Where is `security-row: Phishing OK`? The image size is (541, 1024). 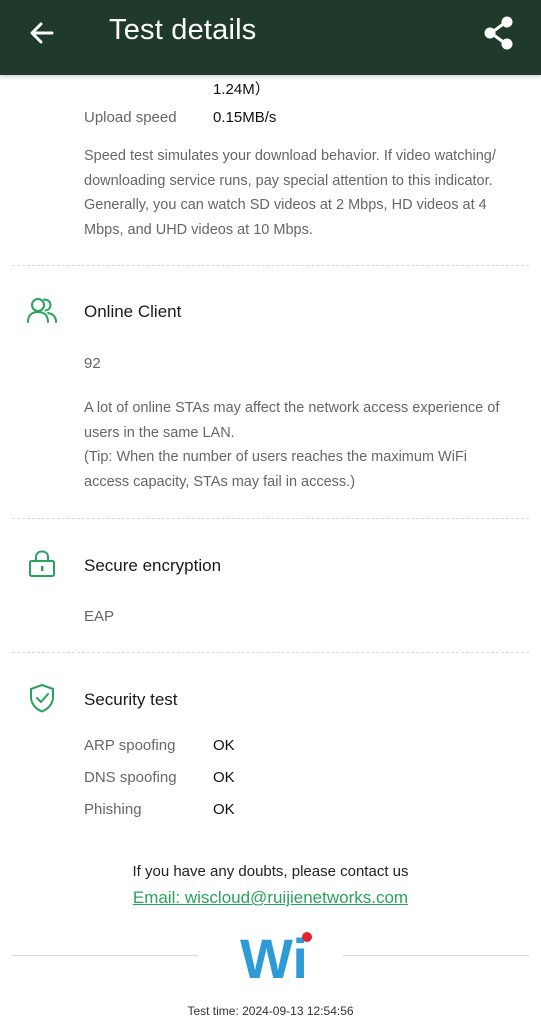 security-row: Phishing OK is located at coordinates (159, 809).